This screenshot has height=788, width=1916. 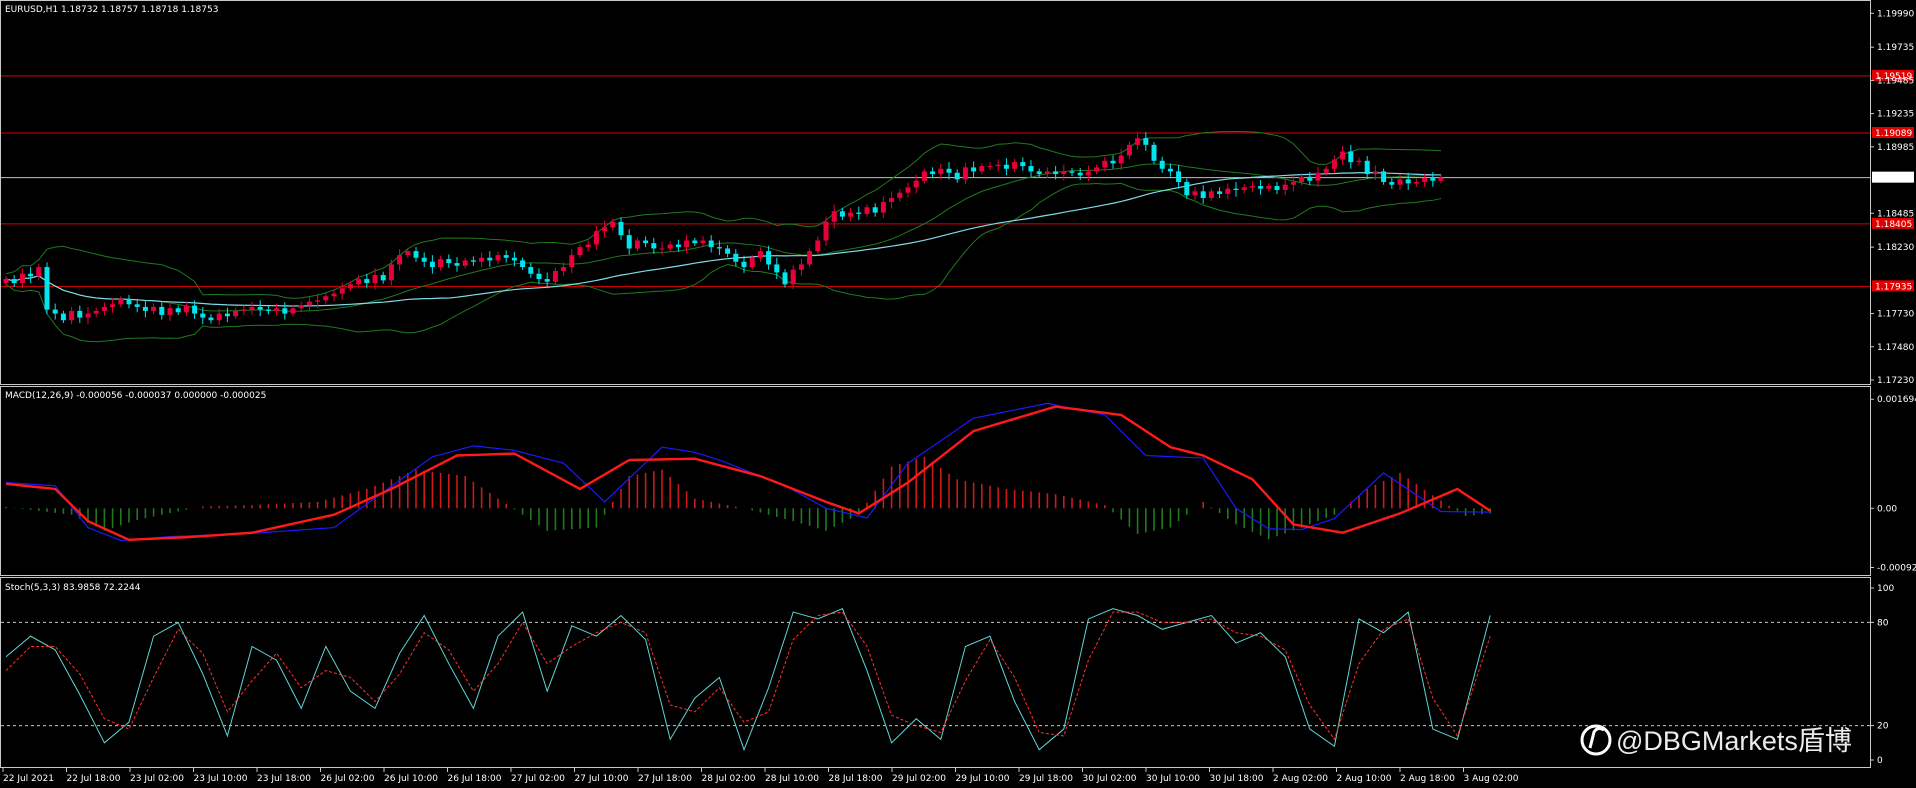 What do you see at coordinates (748, 676) in the screenshot?
I see `stoch-signal-line` at bounding box center [748, 676].